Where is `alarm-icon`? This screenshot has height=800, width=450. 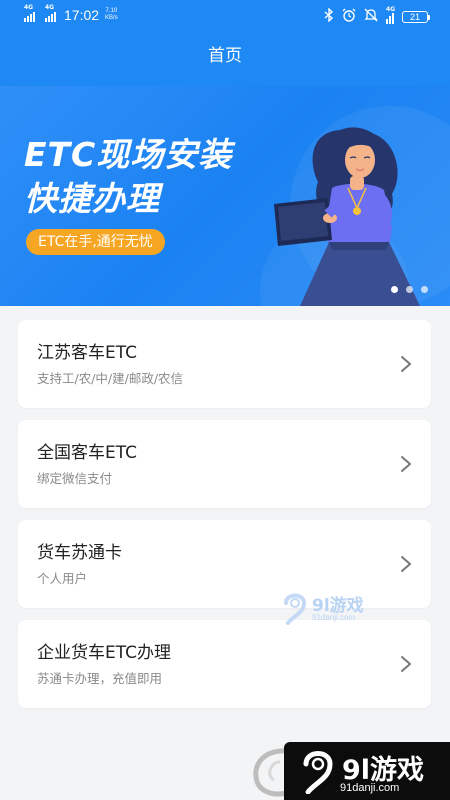 alarm-icon is located at coordinates (349, 16).